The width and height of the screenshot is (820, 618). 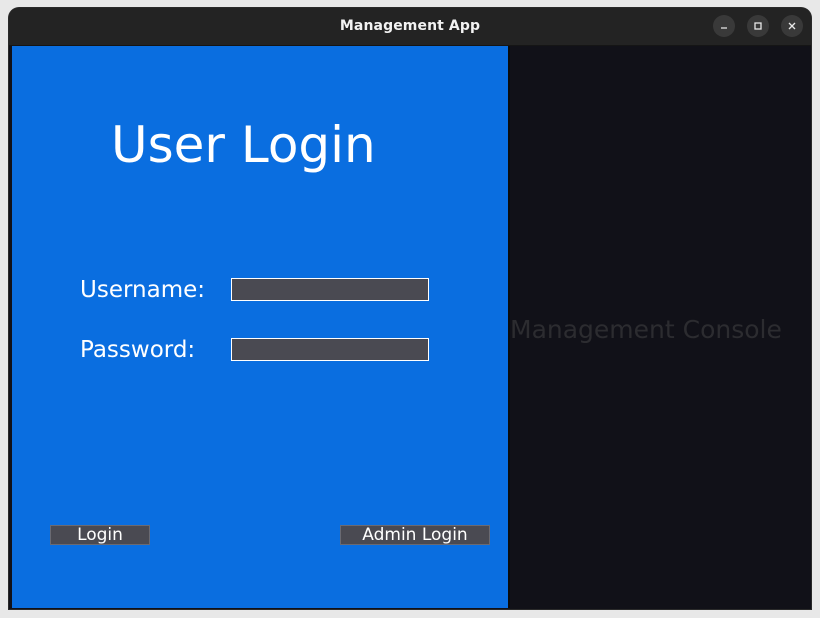 I want to click on password-label: Password:, so click(x=138, y=350).